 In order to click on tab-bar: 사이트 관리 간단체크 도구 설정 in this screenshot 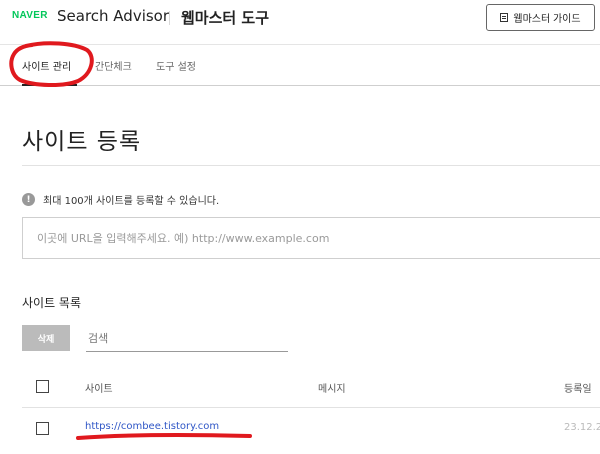, I will do `click(300, 65)`.